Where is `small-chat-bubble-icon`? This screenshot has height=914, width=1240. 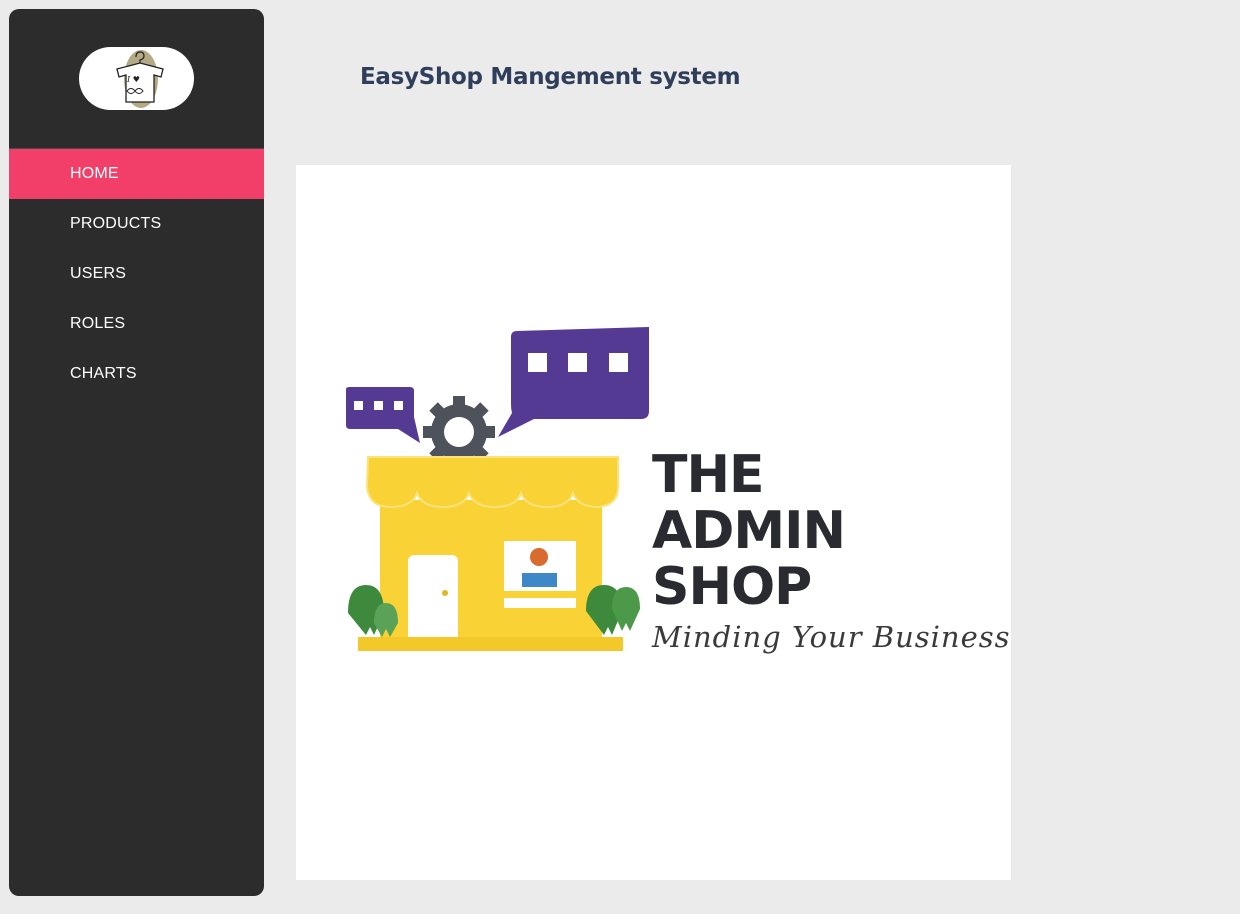 small-chat-bubble-icon is located at coordinates (383, 415).